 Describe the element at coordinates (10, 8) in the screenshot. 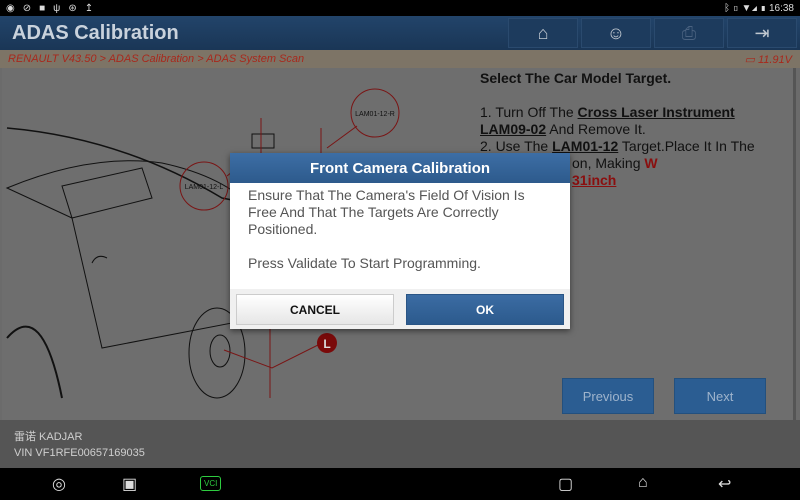

I see `whatsapp-icon: ◉` at that location.